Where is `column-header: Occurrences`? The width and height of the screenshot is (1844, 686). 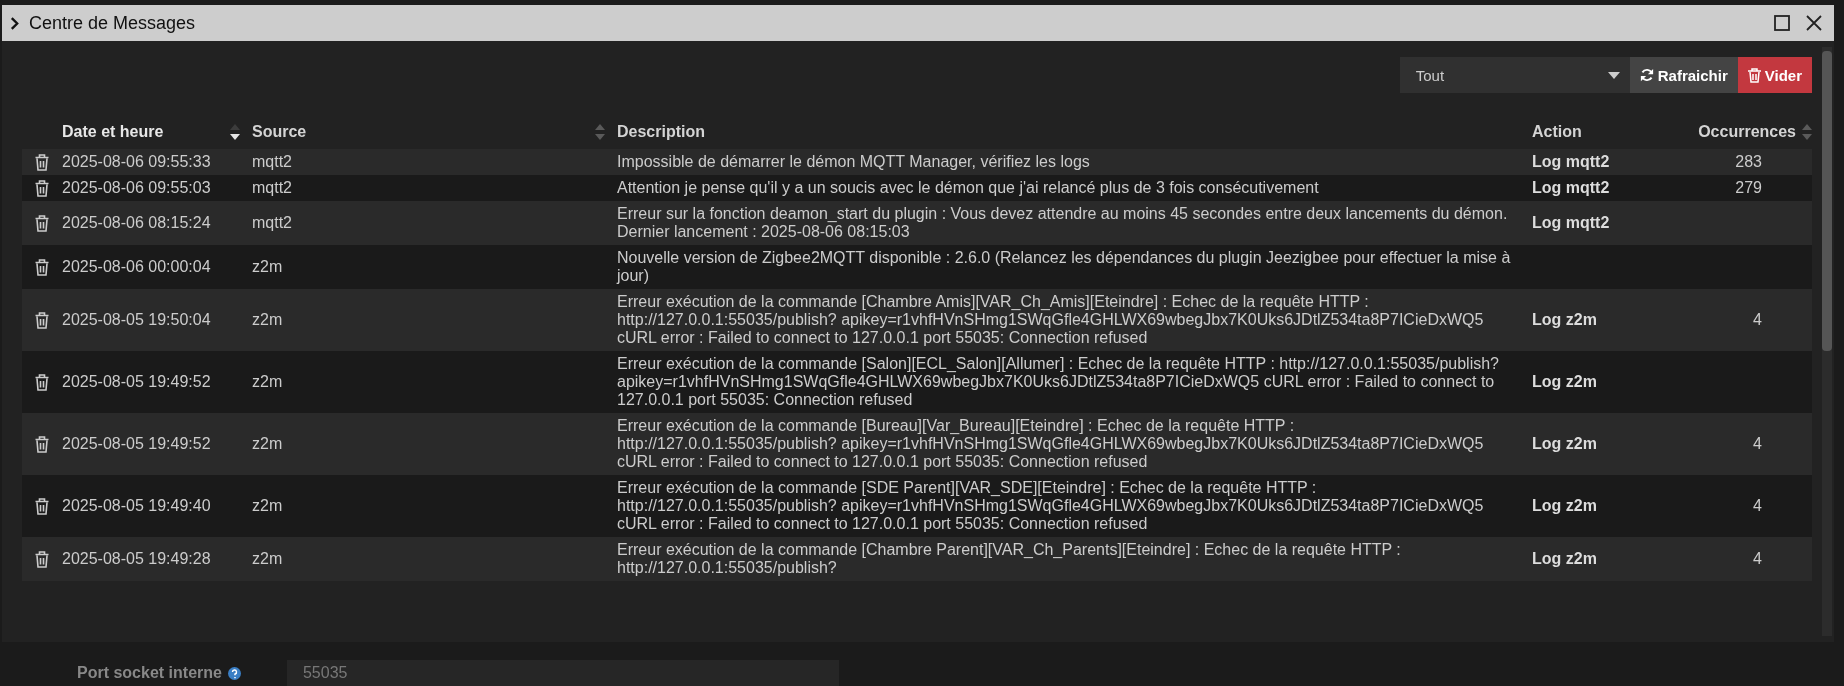 column-header: Occurrences is located at coordinates (1747, 132).